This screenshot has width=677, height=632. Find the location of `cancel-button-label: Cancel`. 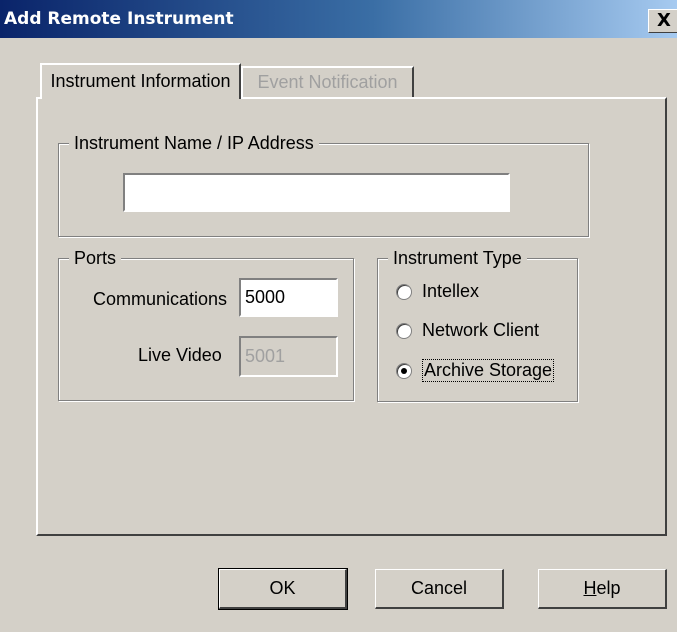

cancel-button-label: Cancel is located at coordinates (439, 588).